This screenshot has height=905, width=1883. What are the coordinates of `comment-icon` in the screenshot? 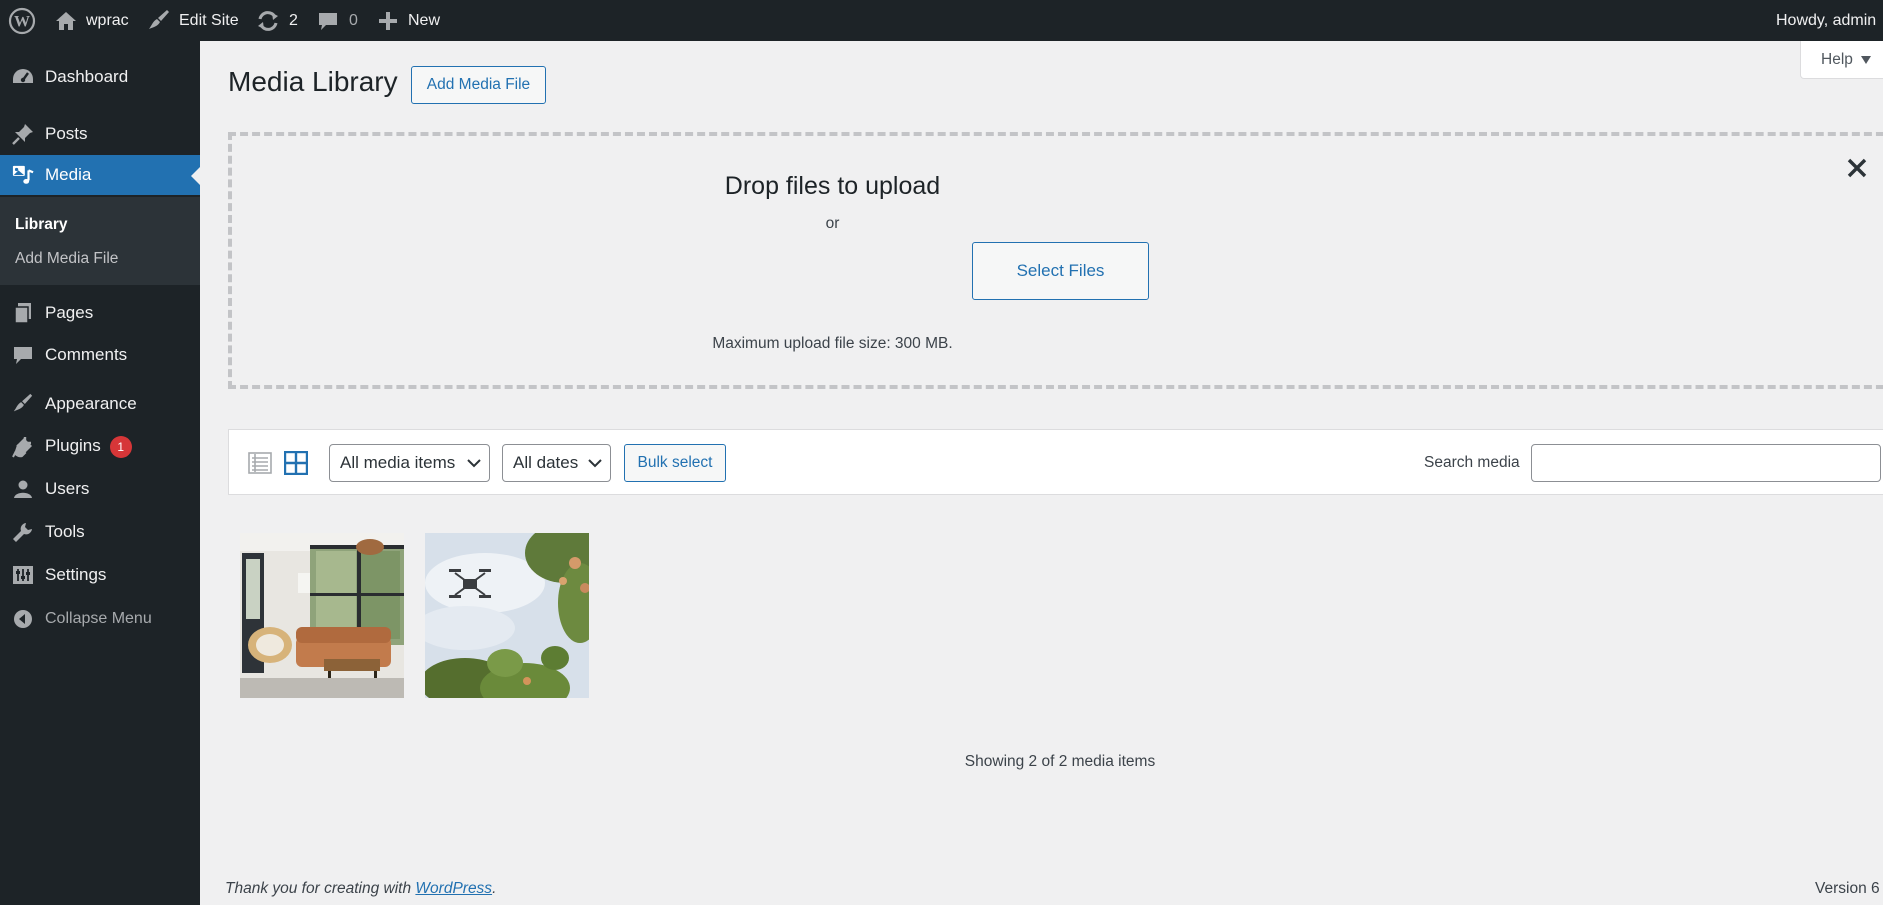 It's located at (328, 21).